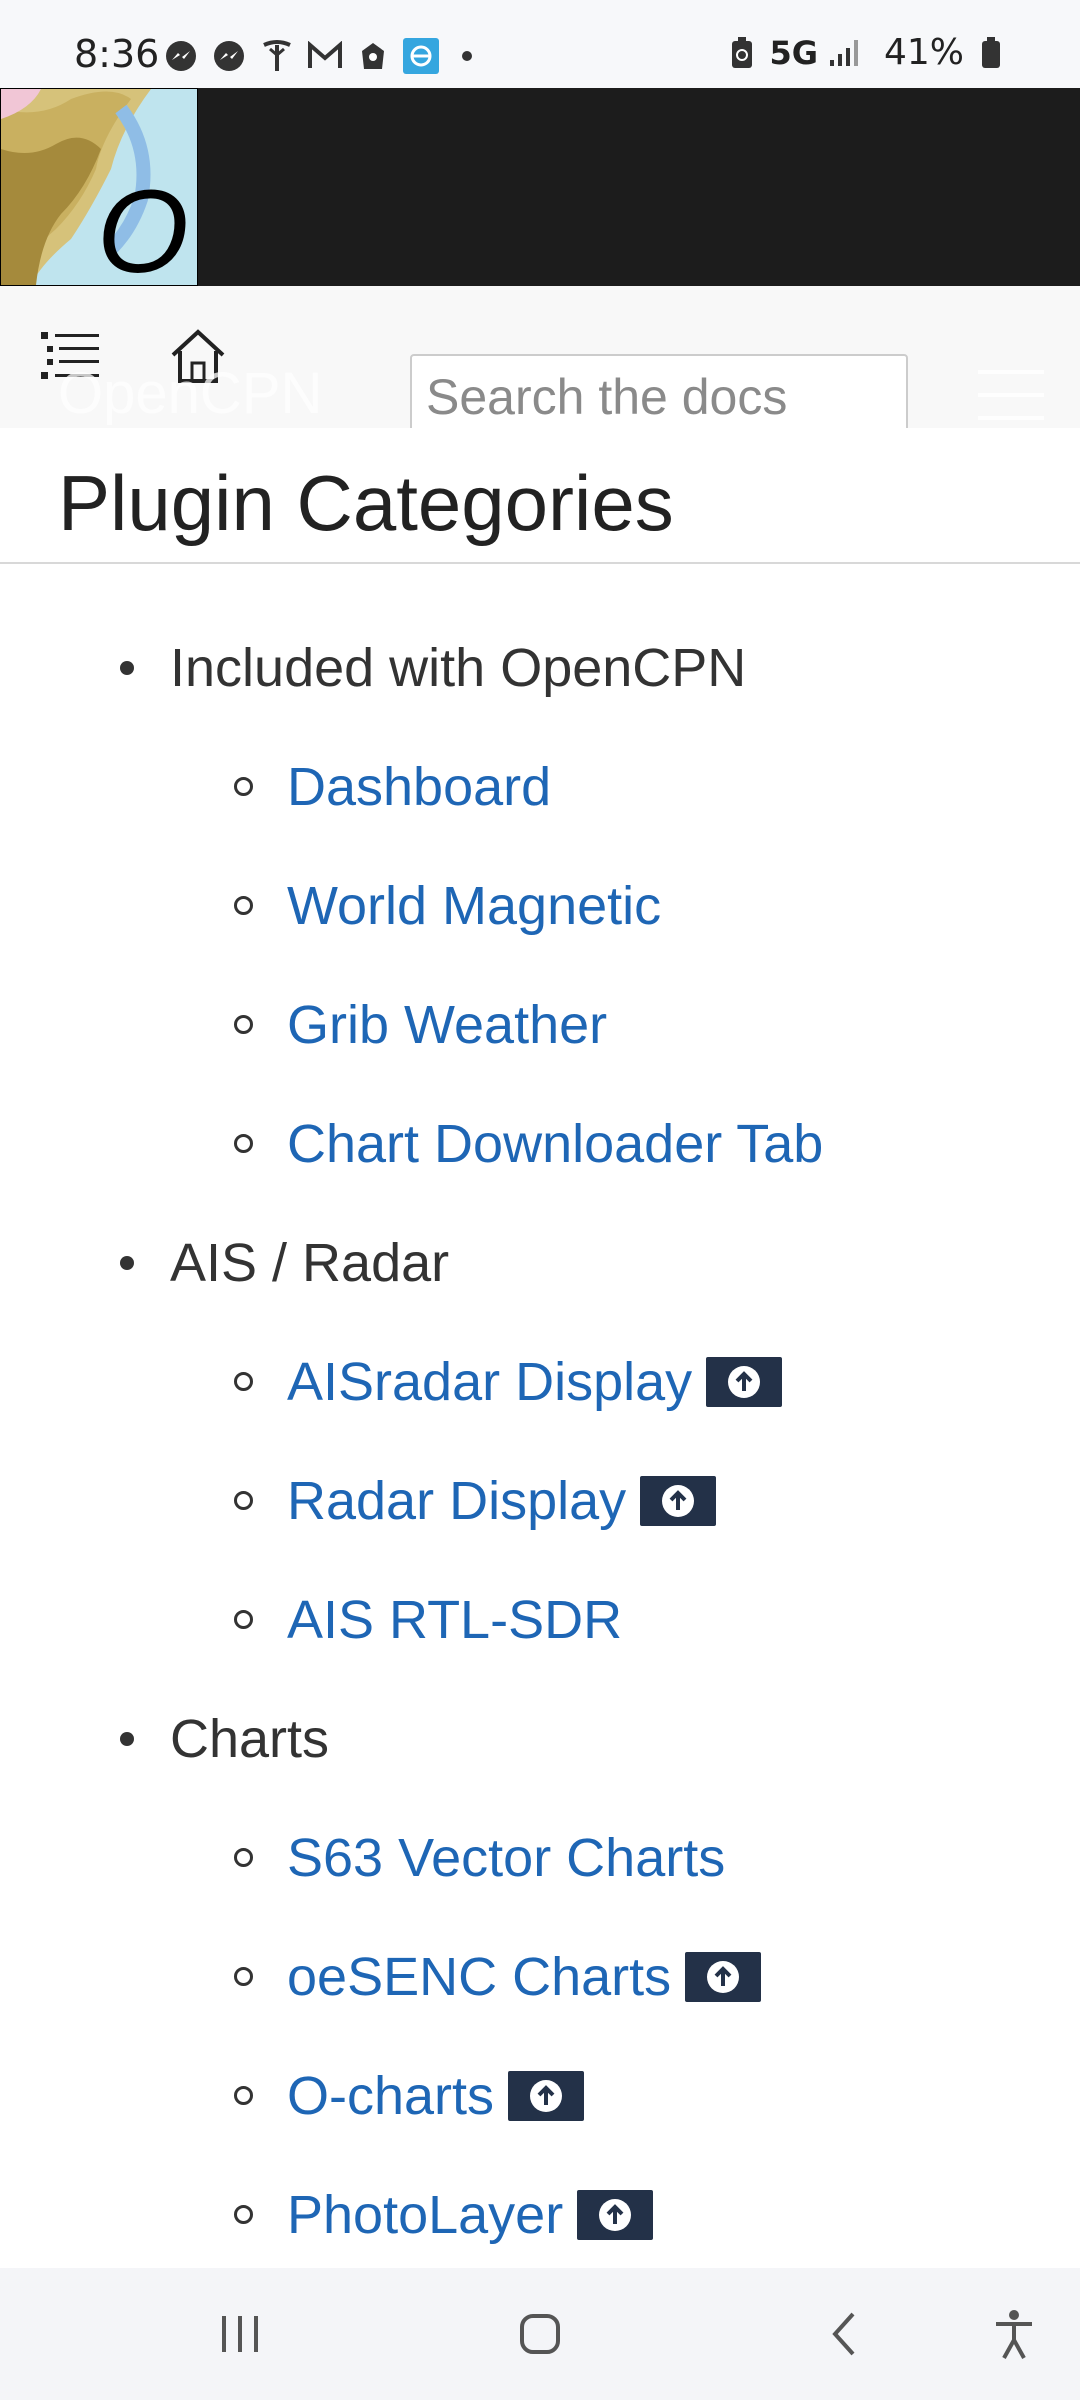  Describe the element at coordinates (190, 393) in the screenshot. I see `brand-text: OpenCPN` at that location.